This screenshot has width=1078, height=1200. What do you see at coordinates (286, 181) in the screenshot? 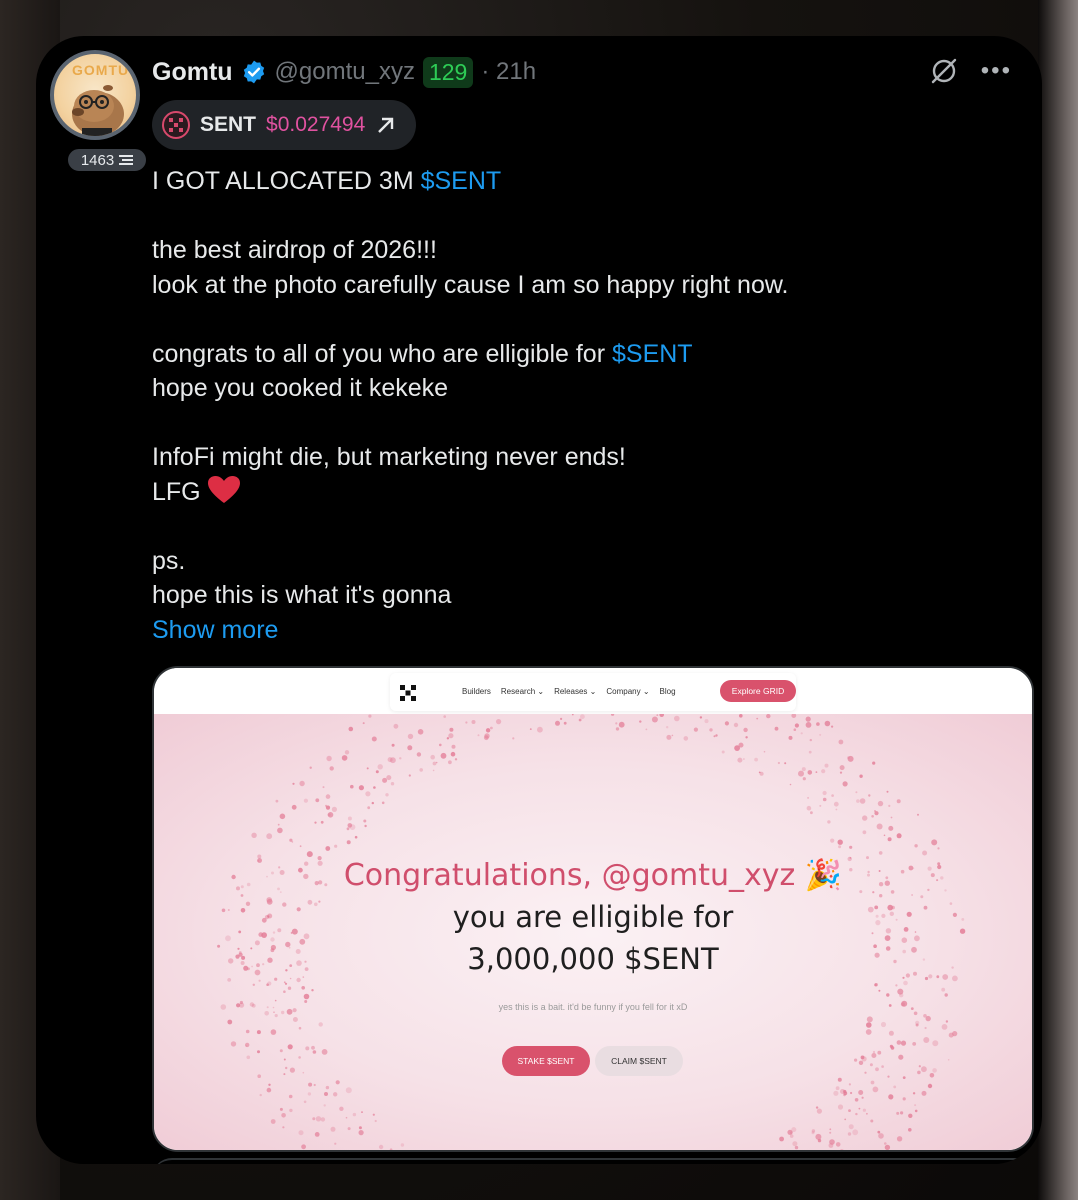
I see `tweet-text-fragment: I GOT ALLOCATED 3M` at bounding box center [286, 181].